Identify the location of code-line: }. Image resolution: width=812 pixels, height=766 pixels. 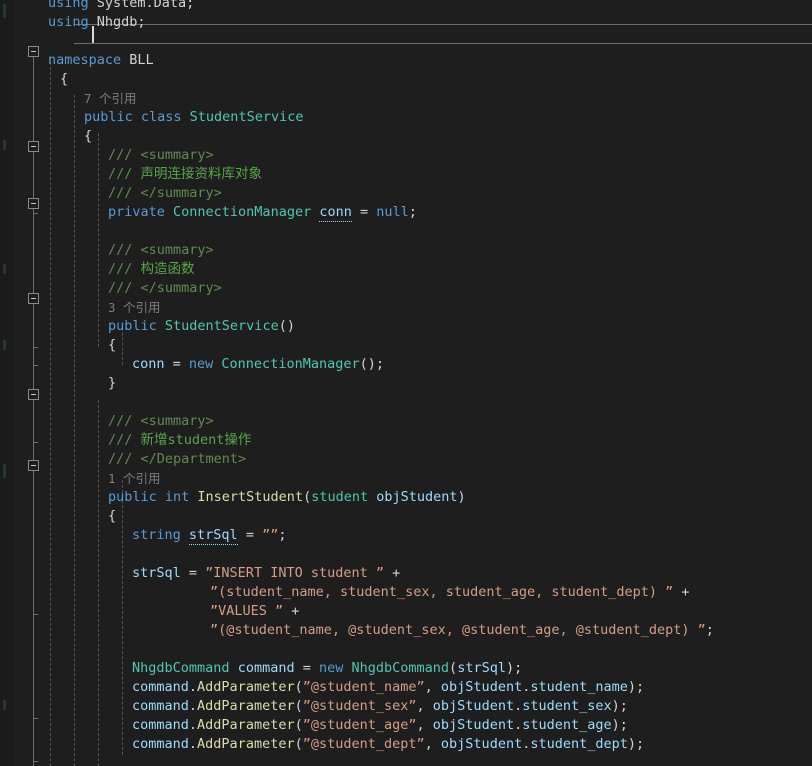
(112, 383).